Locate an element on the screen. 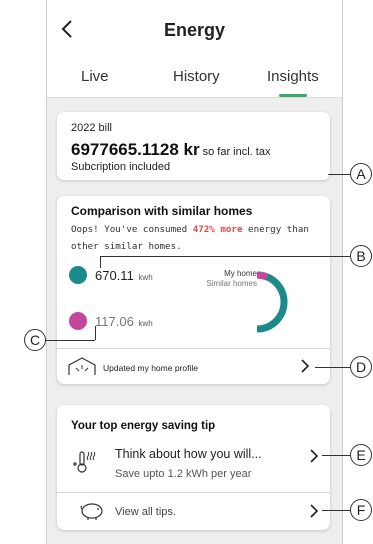 The height and width of the screenshot is (544, 373). callout-d: D is located at coordinates (361, 367).